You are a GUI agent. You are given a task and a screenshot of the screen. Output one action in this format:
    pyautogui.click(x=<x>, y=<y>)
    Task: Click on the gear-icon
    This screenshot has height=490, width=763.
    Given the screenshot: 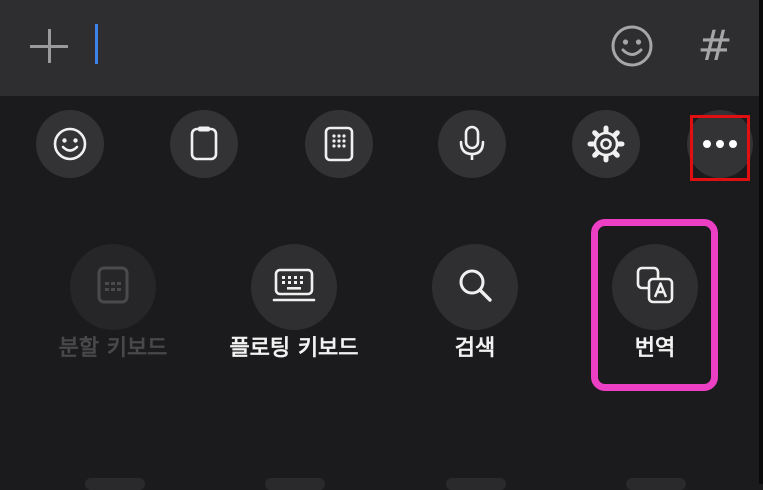 What is the action you would take?
    pyautogui.click(x=606, y=144)
    